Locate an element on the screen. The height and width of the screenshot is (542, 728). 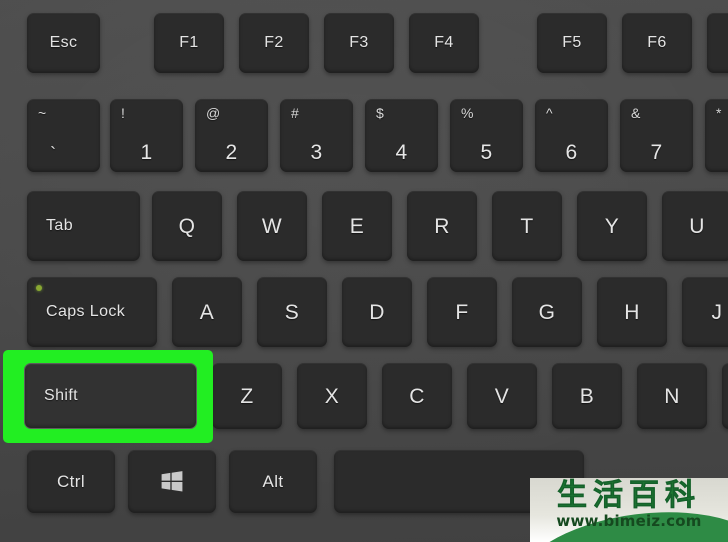
key-e: E is located at coordinates (357, 226).